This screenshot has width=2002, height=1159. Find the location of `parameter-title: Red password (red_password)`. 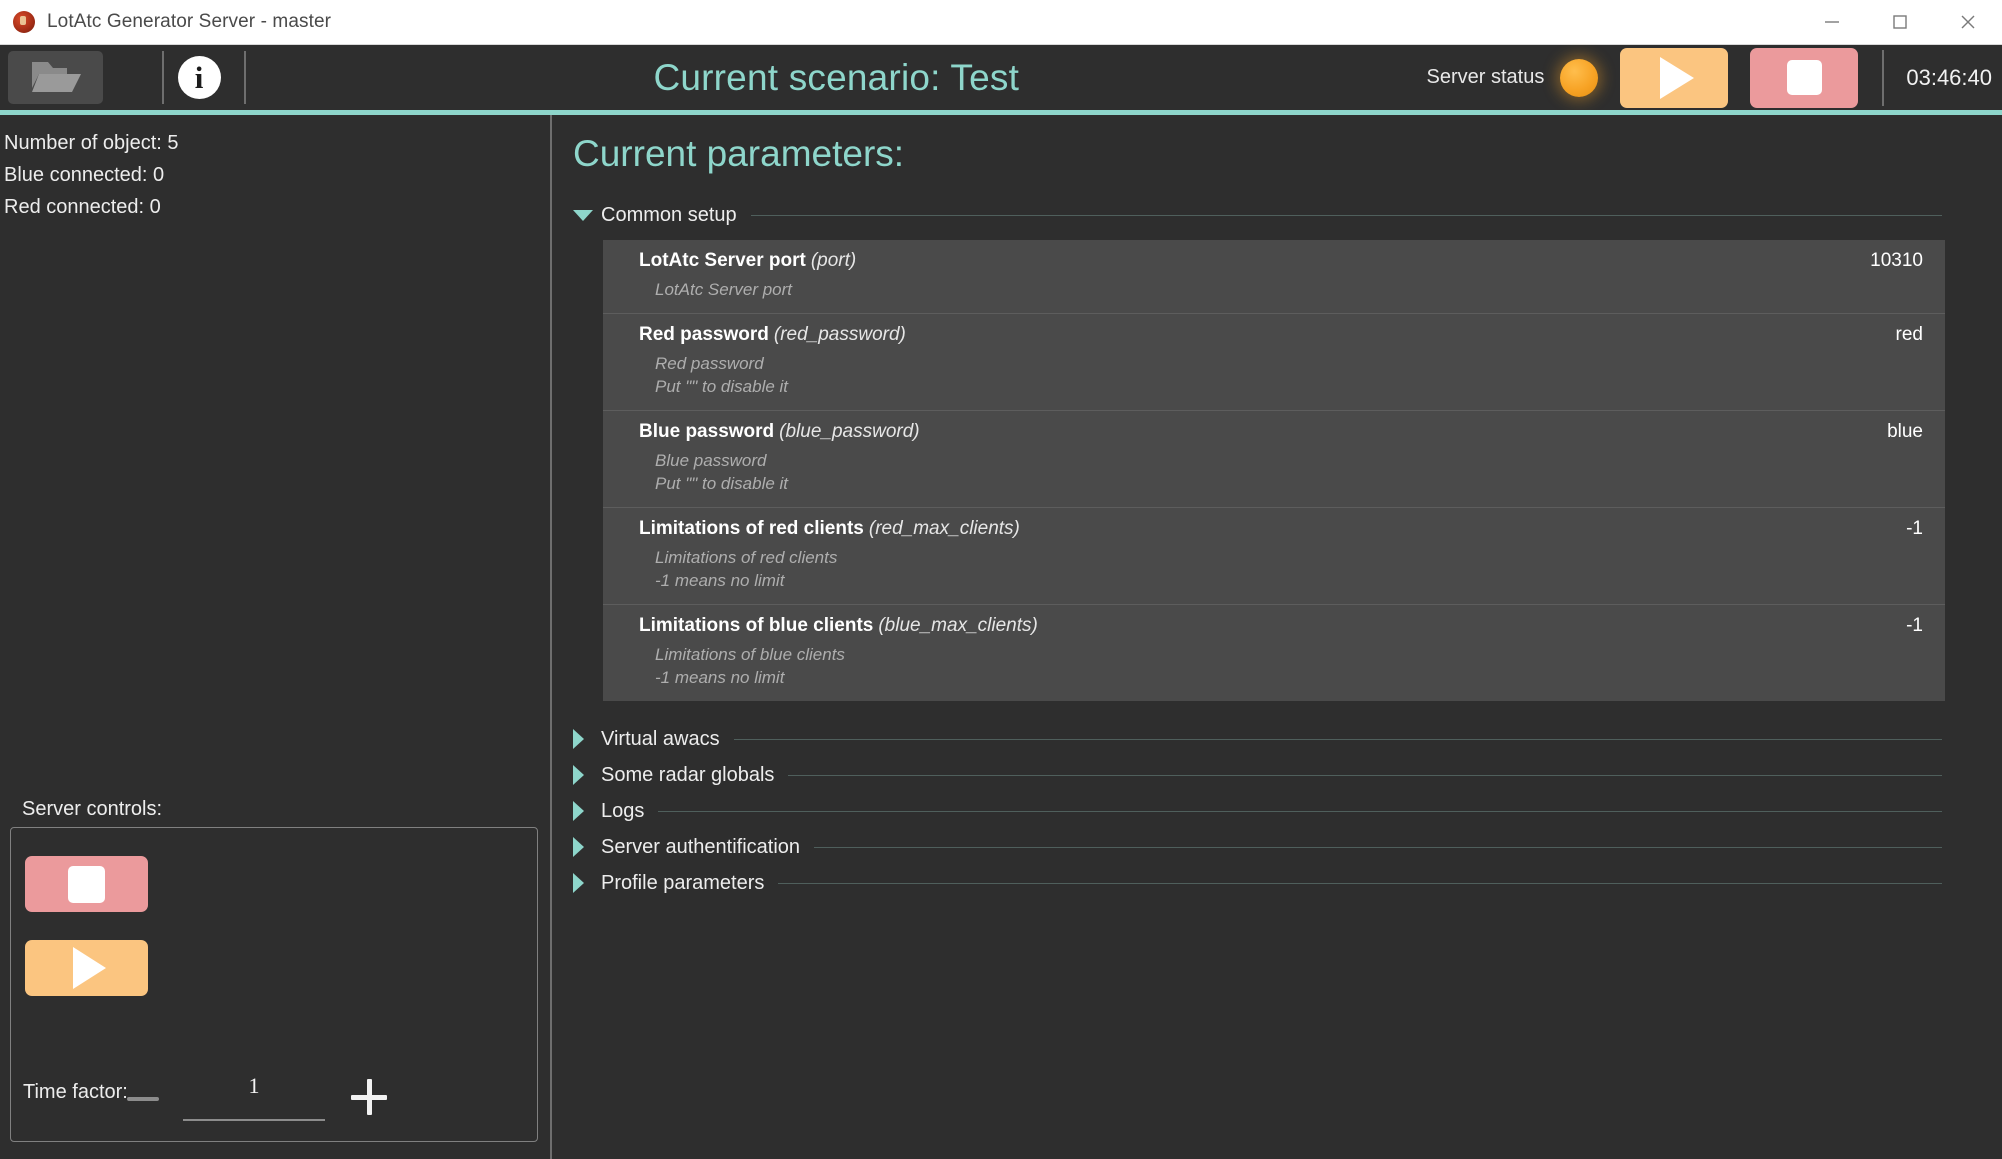

parameter-title: Red password (red_password) is located at coordinates (772, 334).